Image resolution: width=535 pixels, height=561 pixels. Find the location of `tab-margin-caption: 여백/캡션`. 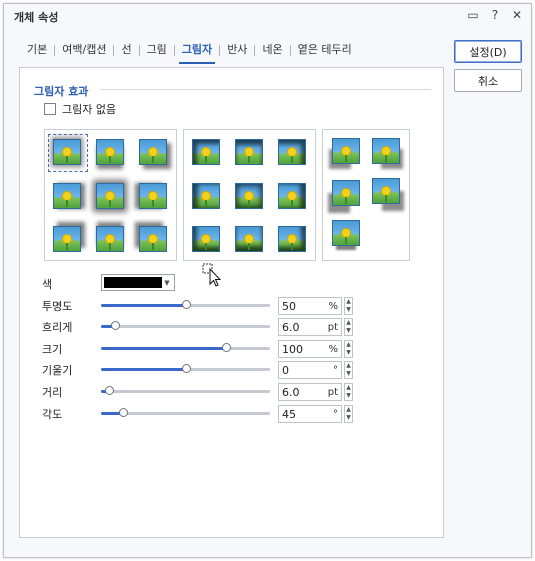

tab-margin-caption: 여백/캡션 is located at coordinates (84, 50).